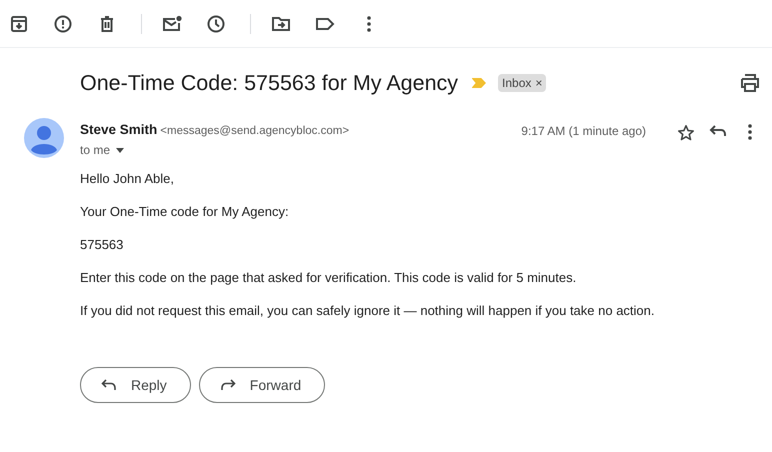 The width and height of the screenshot is (772, 452). I want to click on reply-arrow-icon, so click(109, 385).